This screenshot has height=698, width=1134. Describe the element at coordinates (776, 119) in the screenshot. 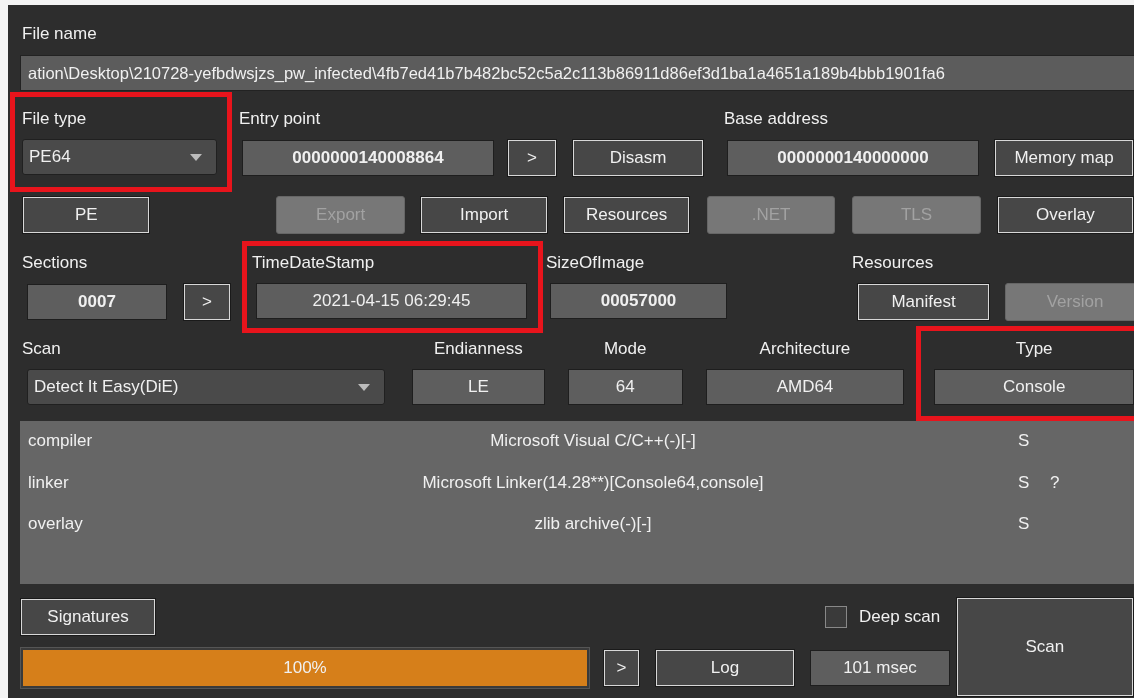

I see `field-label: Base address` at that location.